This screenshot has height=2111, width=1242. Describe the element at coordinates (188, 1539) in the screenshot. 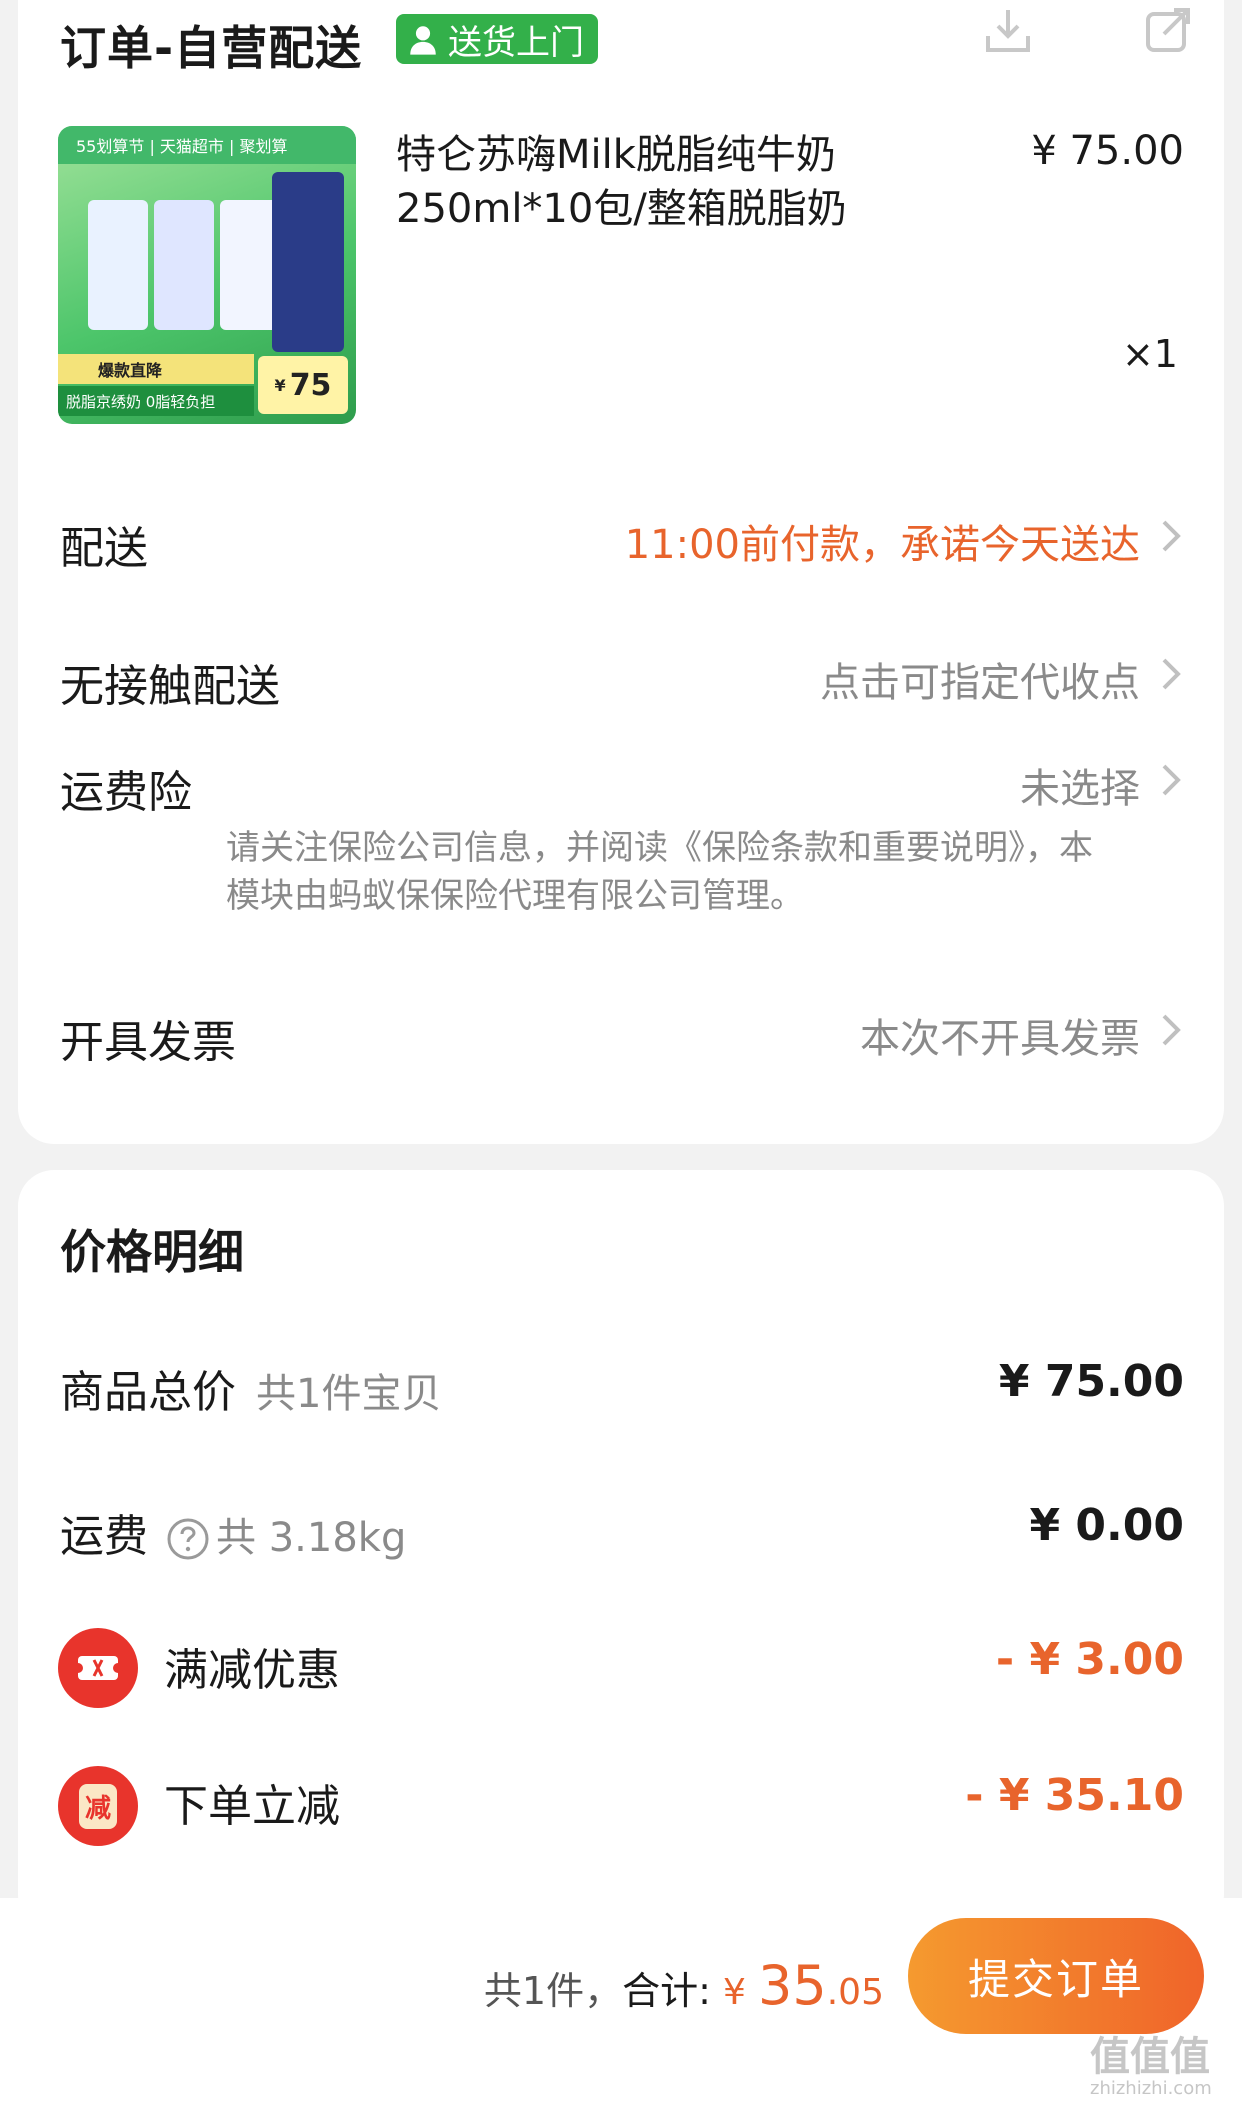

I see `help-icon` at that location.